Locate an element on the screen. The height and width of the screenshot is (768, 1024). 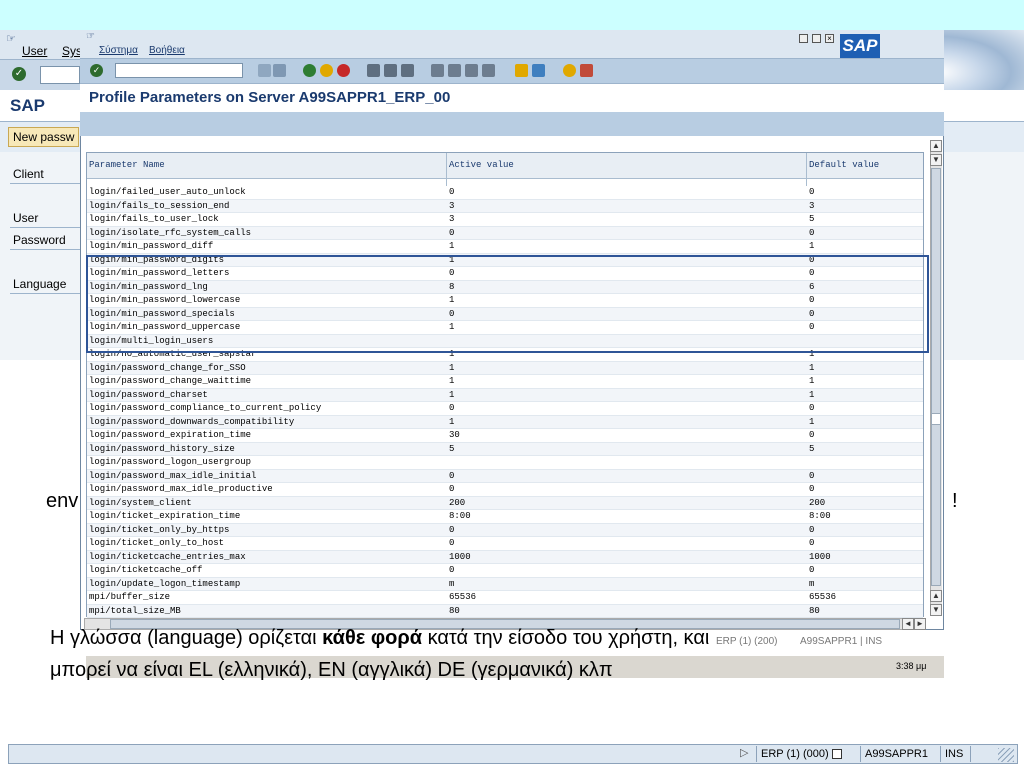
status-echo: ERP (1) (200) is located at coordinates (747, 641).